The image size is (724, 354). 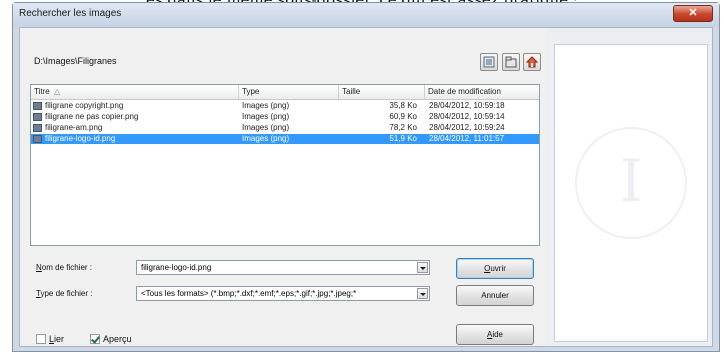 I want to click on column-header-title: Titre △, so click(x=135, y=92).